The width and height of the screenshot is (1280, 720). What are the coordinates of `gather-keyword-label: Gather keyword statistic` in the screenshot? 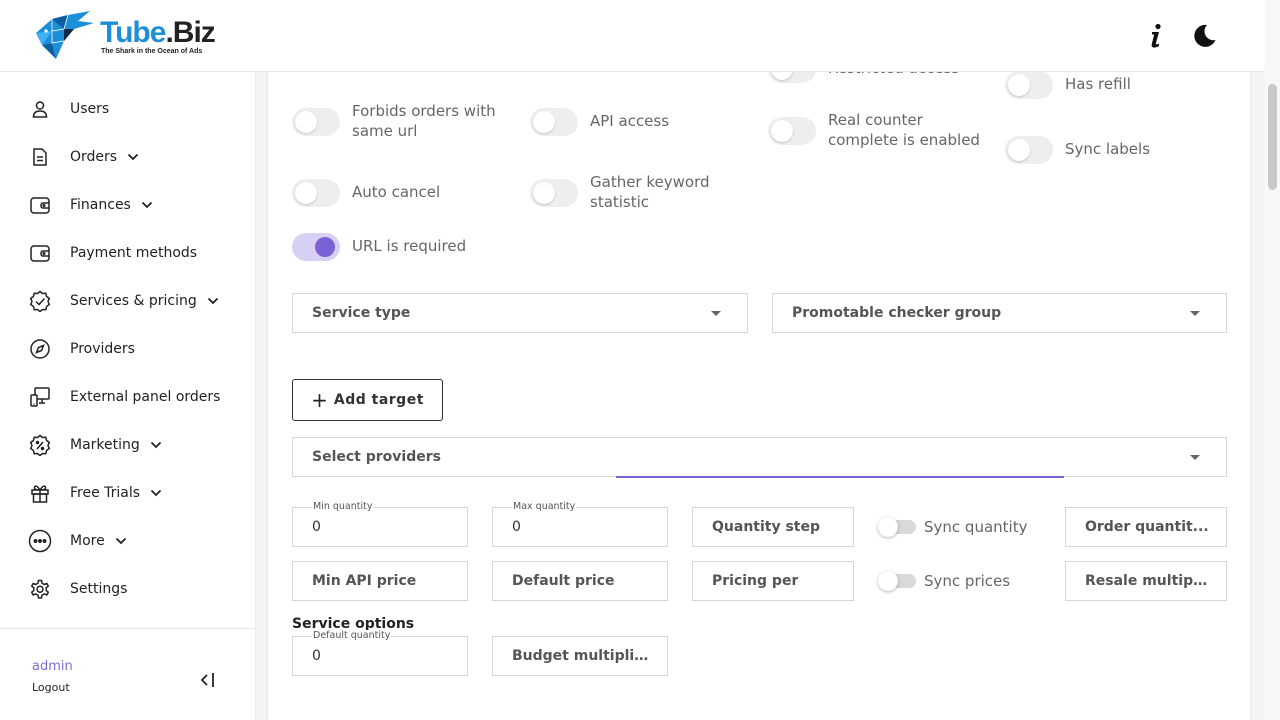 It's located at (650, 192).